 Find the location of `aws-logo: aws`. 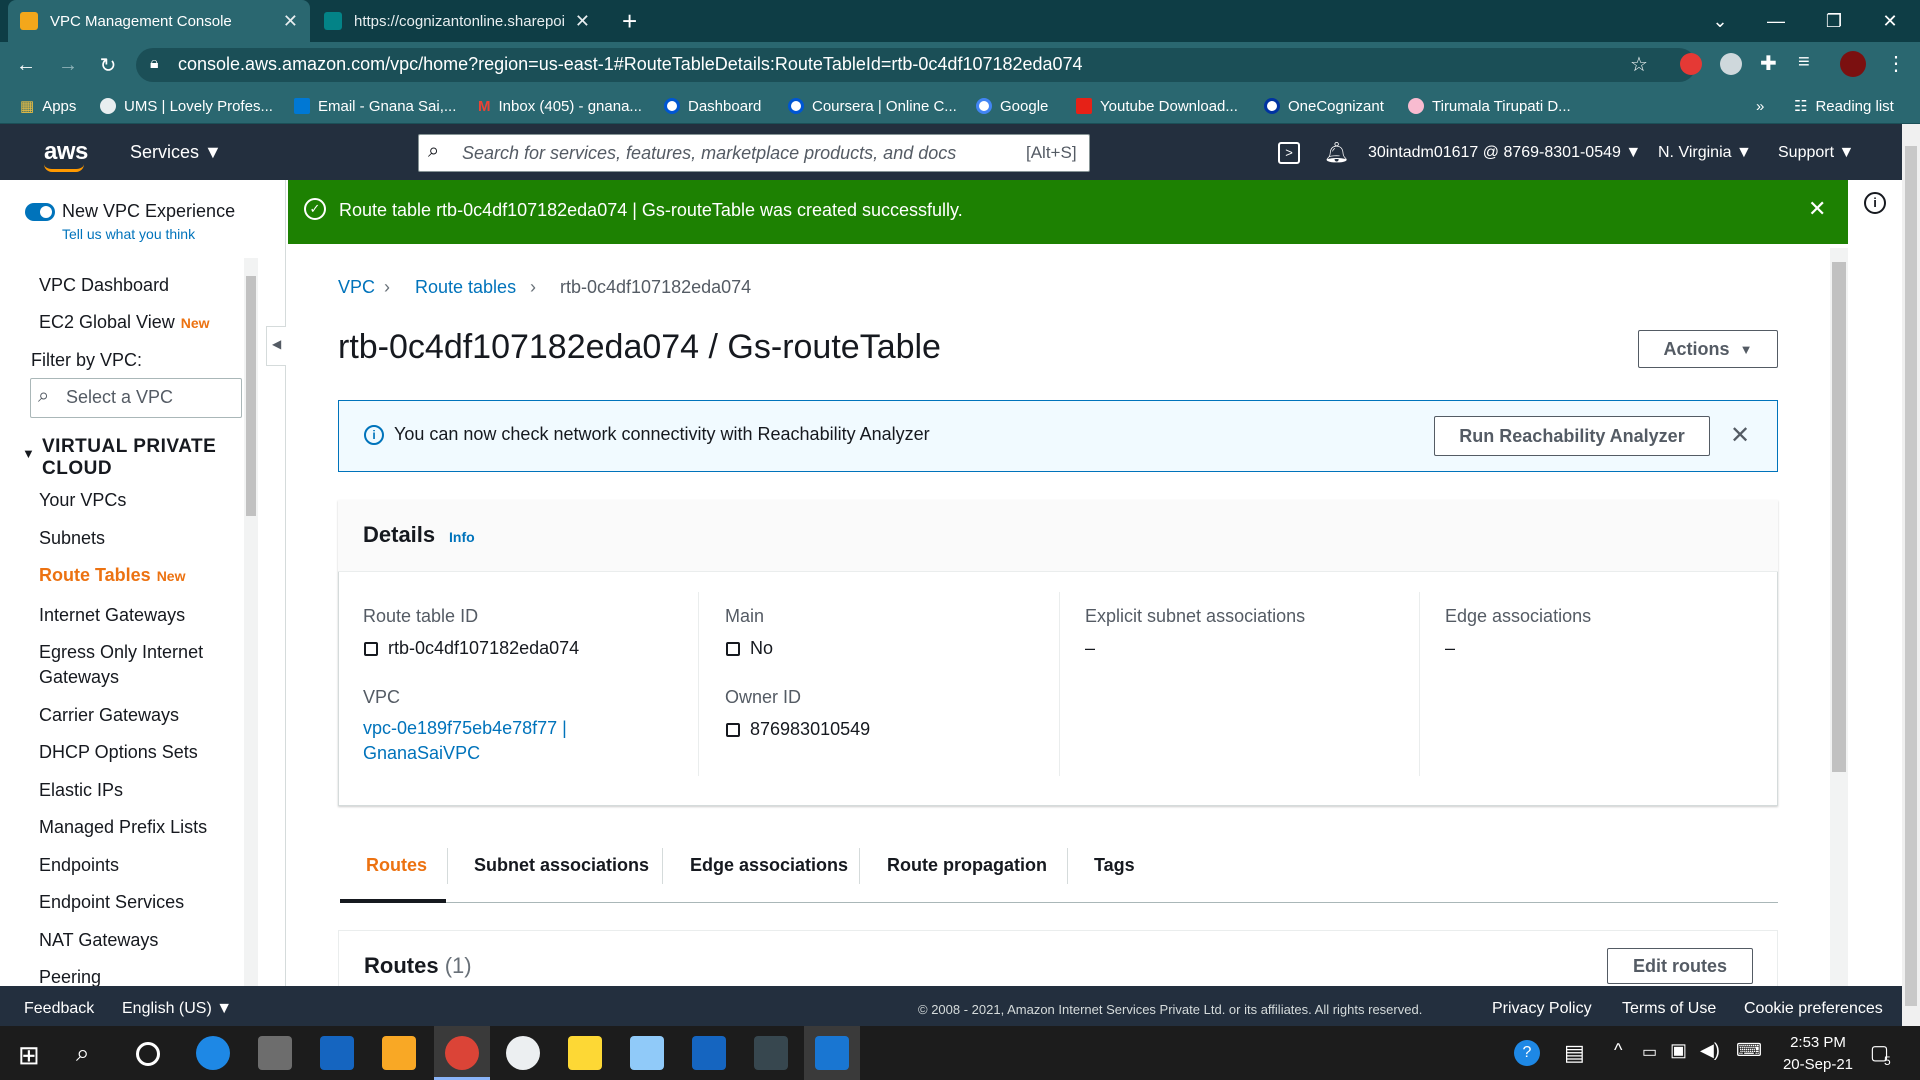

aws-logo: aws is located at coordinates (66, 152).